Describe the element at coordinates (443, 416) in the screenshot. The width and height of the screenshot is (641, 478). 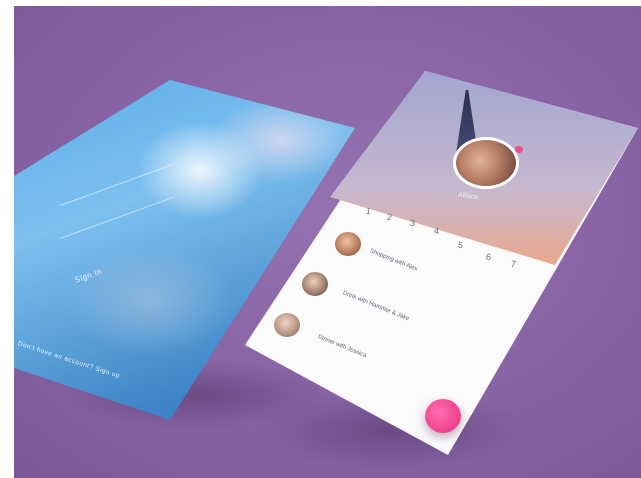
I see `add-action-button` at that location.